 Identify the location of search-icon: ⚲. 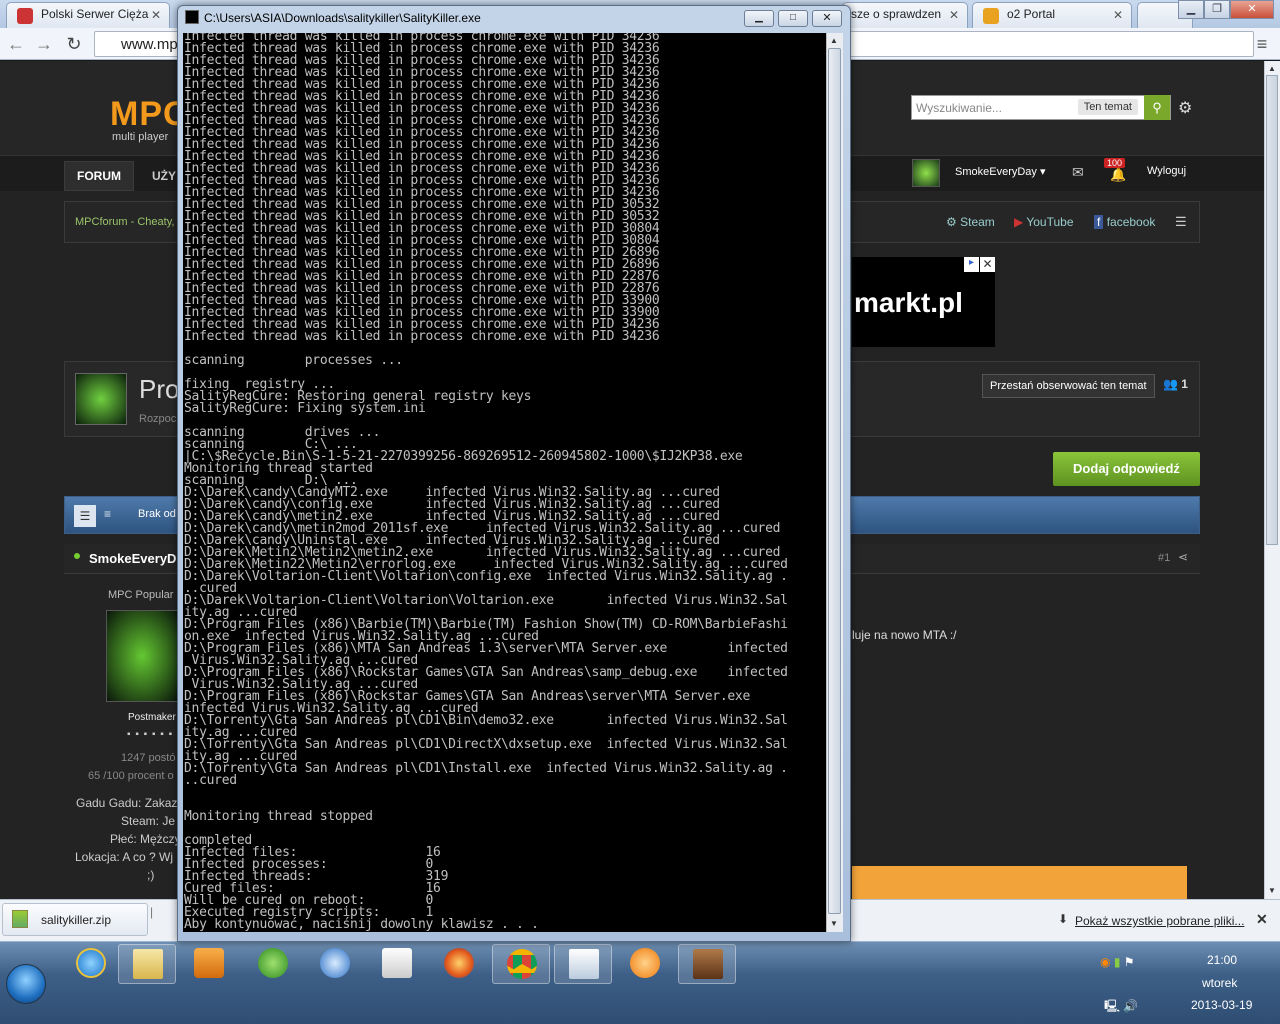
(1157, 107).